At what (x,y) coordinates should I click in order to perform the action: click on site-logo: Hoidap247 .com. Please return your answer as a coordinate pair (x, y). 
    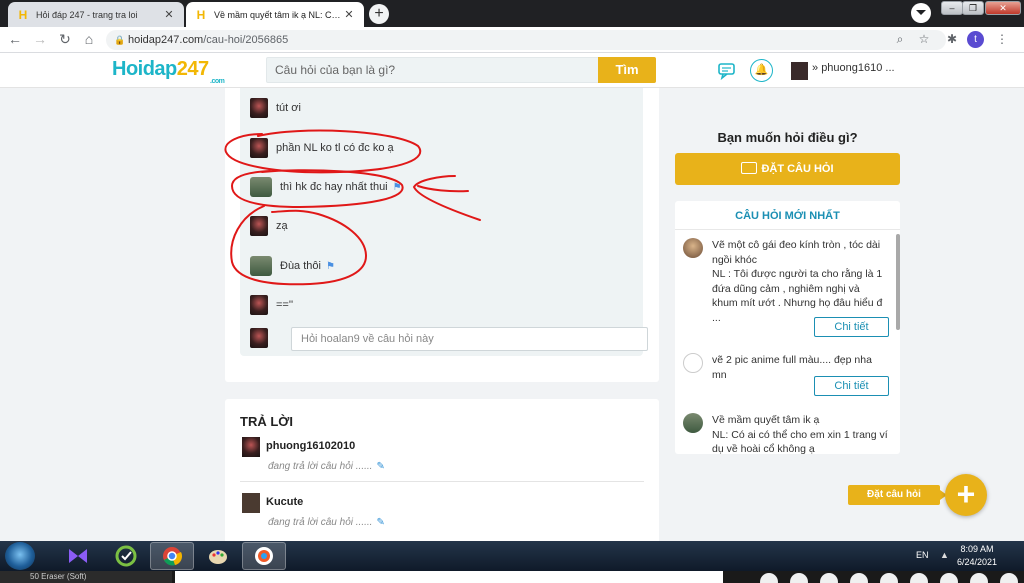
    Looking at the image, I should click on (168, 71).